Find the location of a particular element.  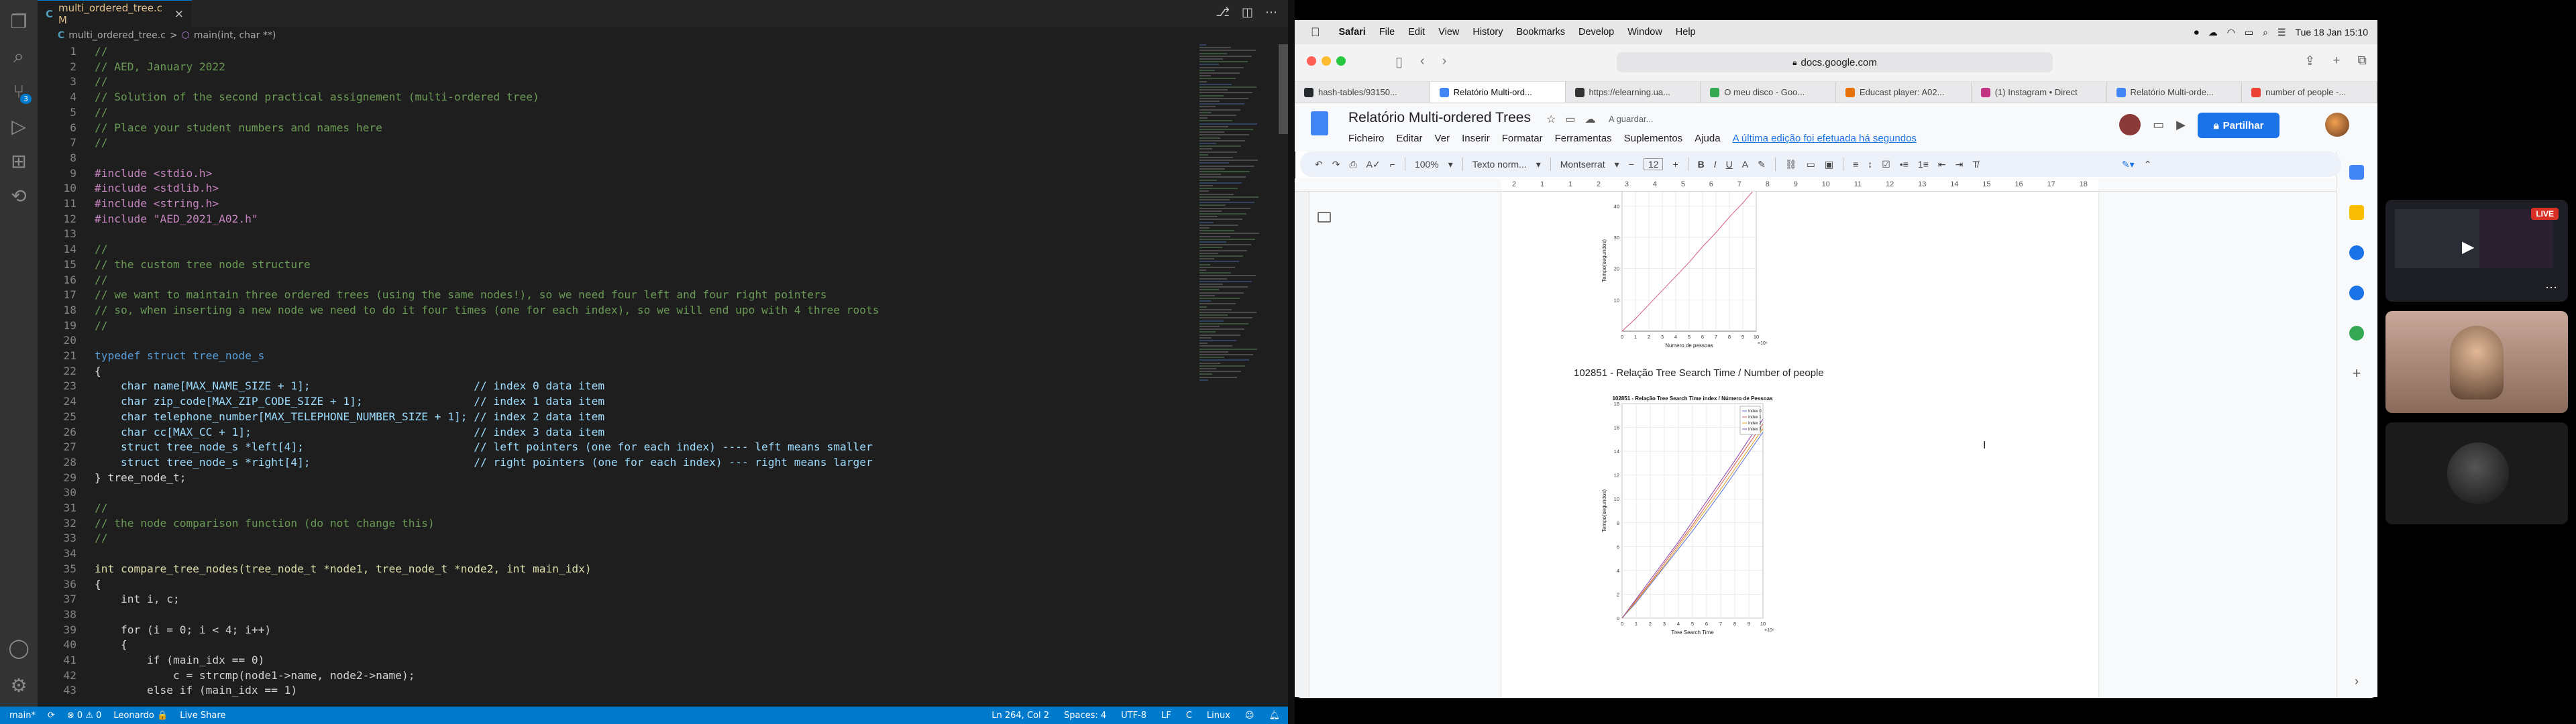

control-center-icon: ☰ is located at coordinates (2281, 32).